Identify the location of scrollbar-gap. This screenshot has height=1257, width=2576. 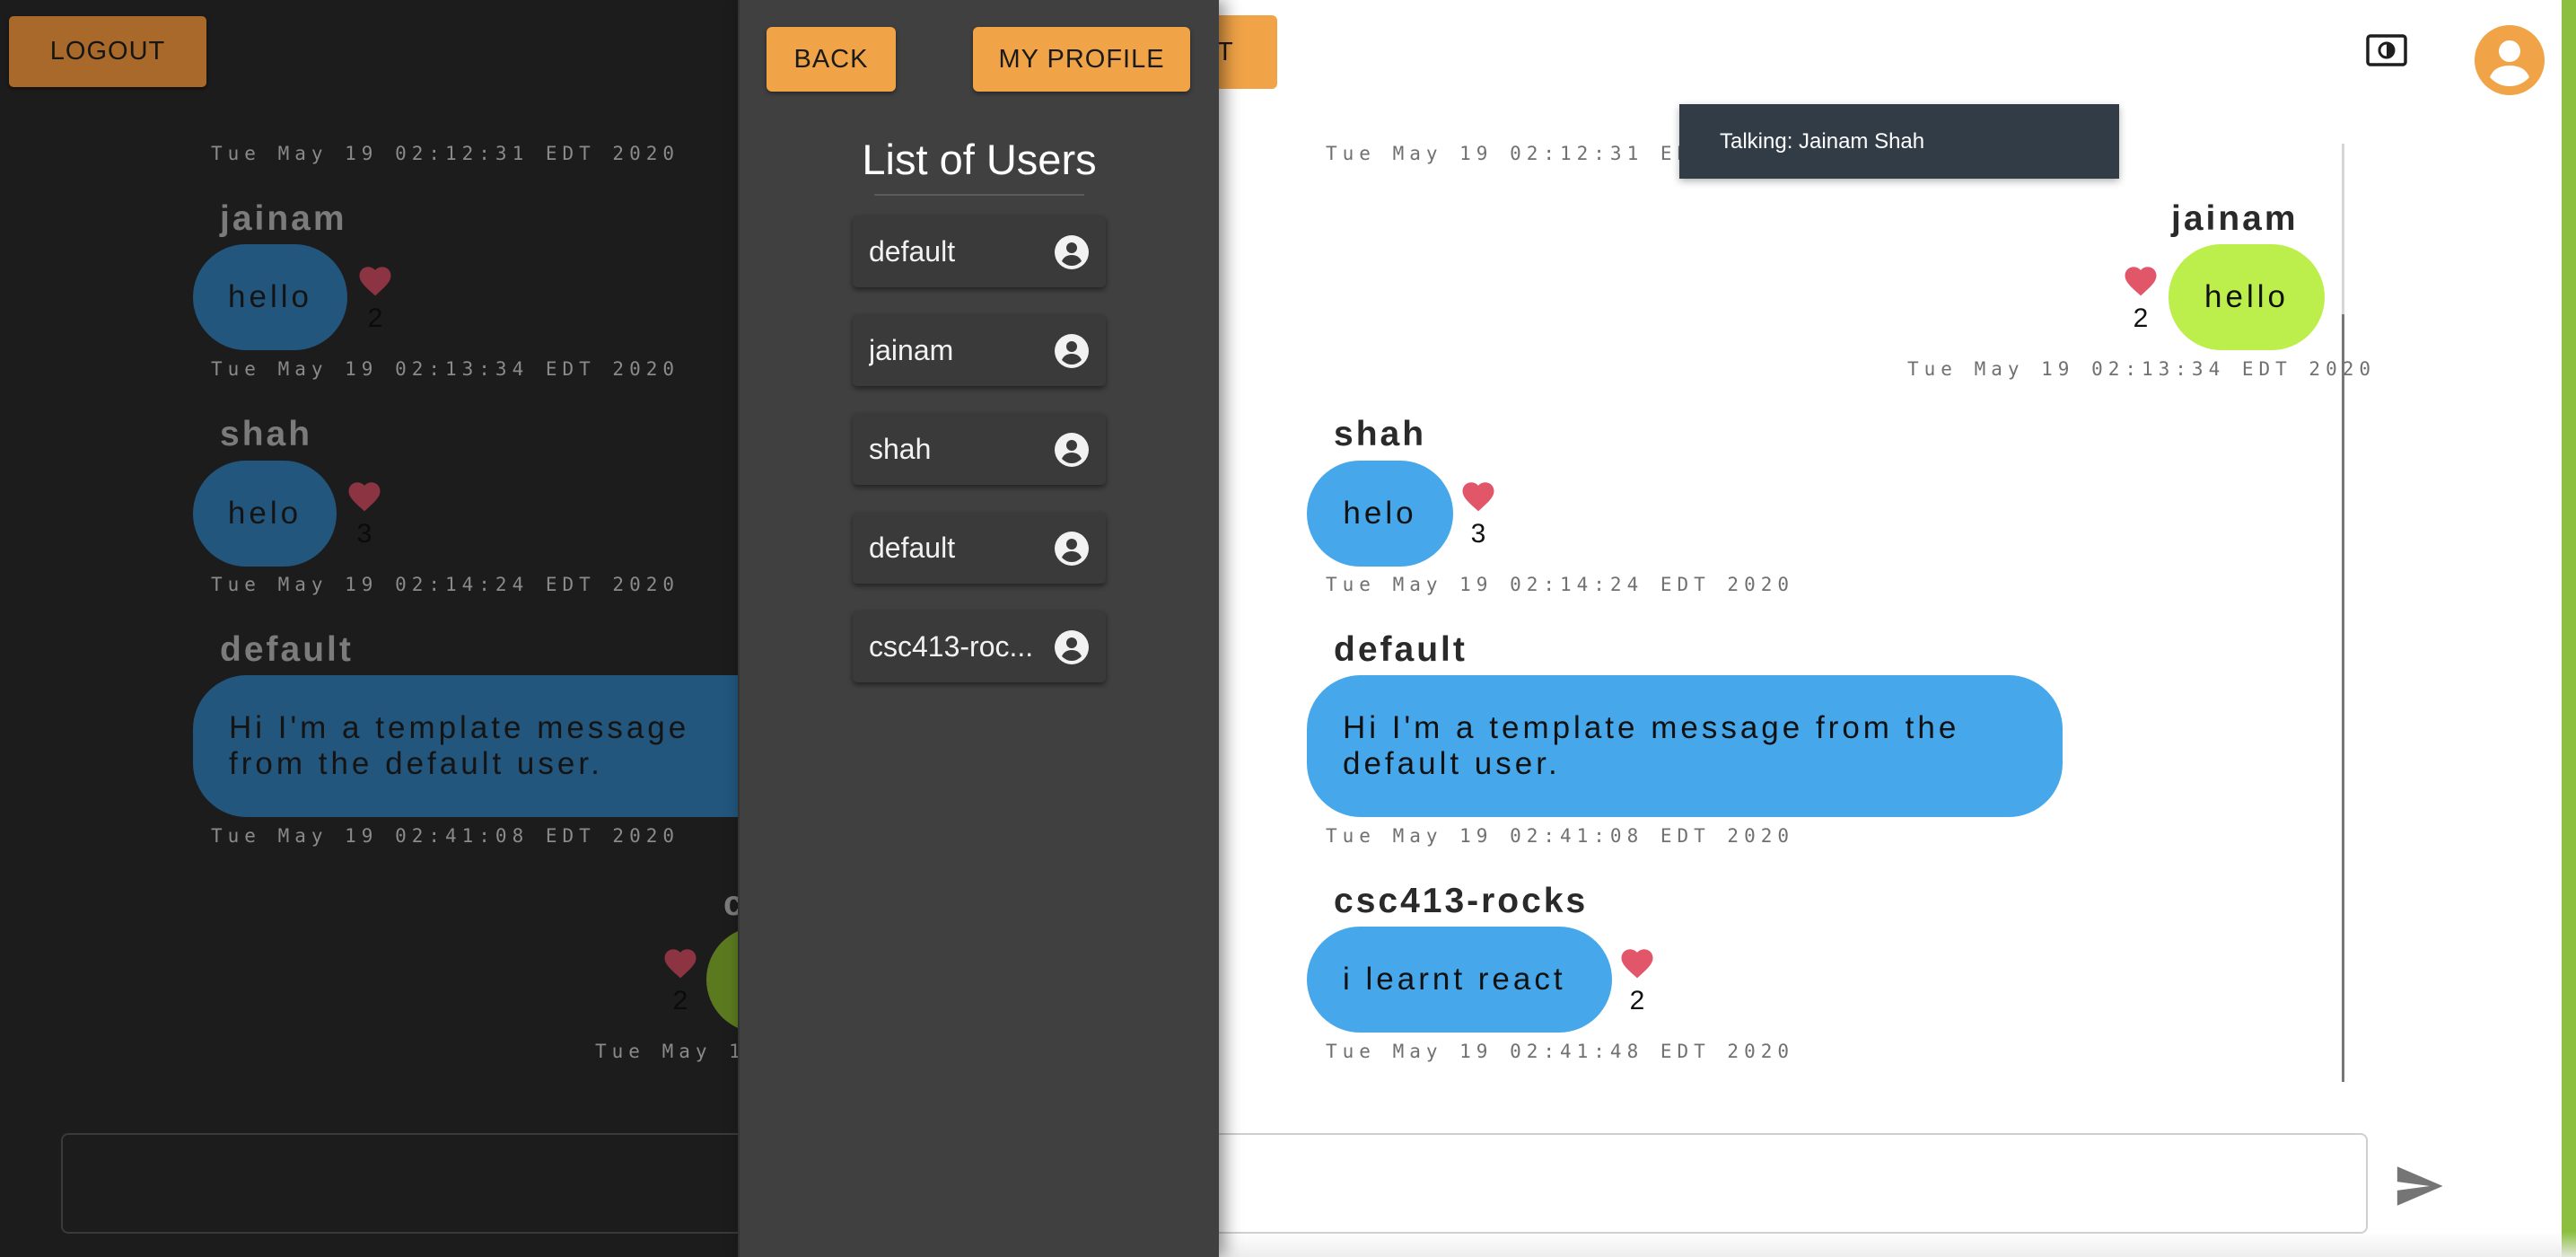
(2343, 229).